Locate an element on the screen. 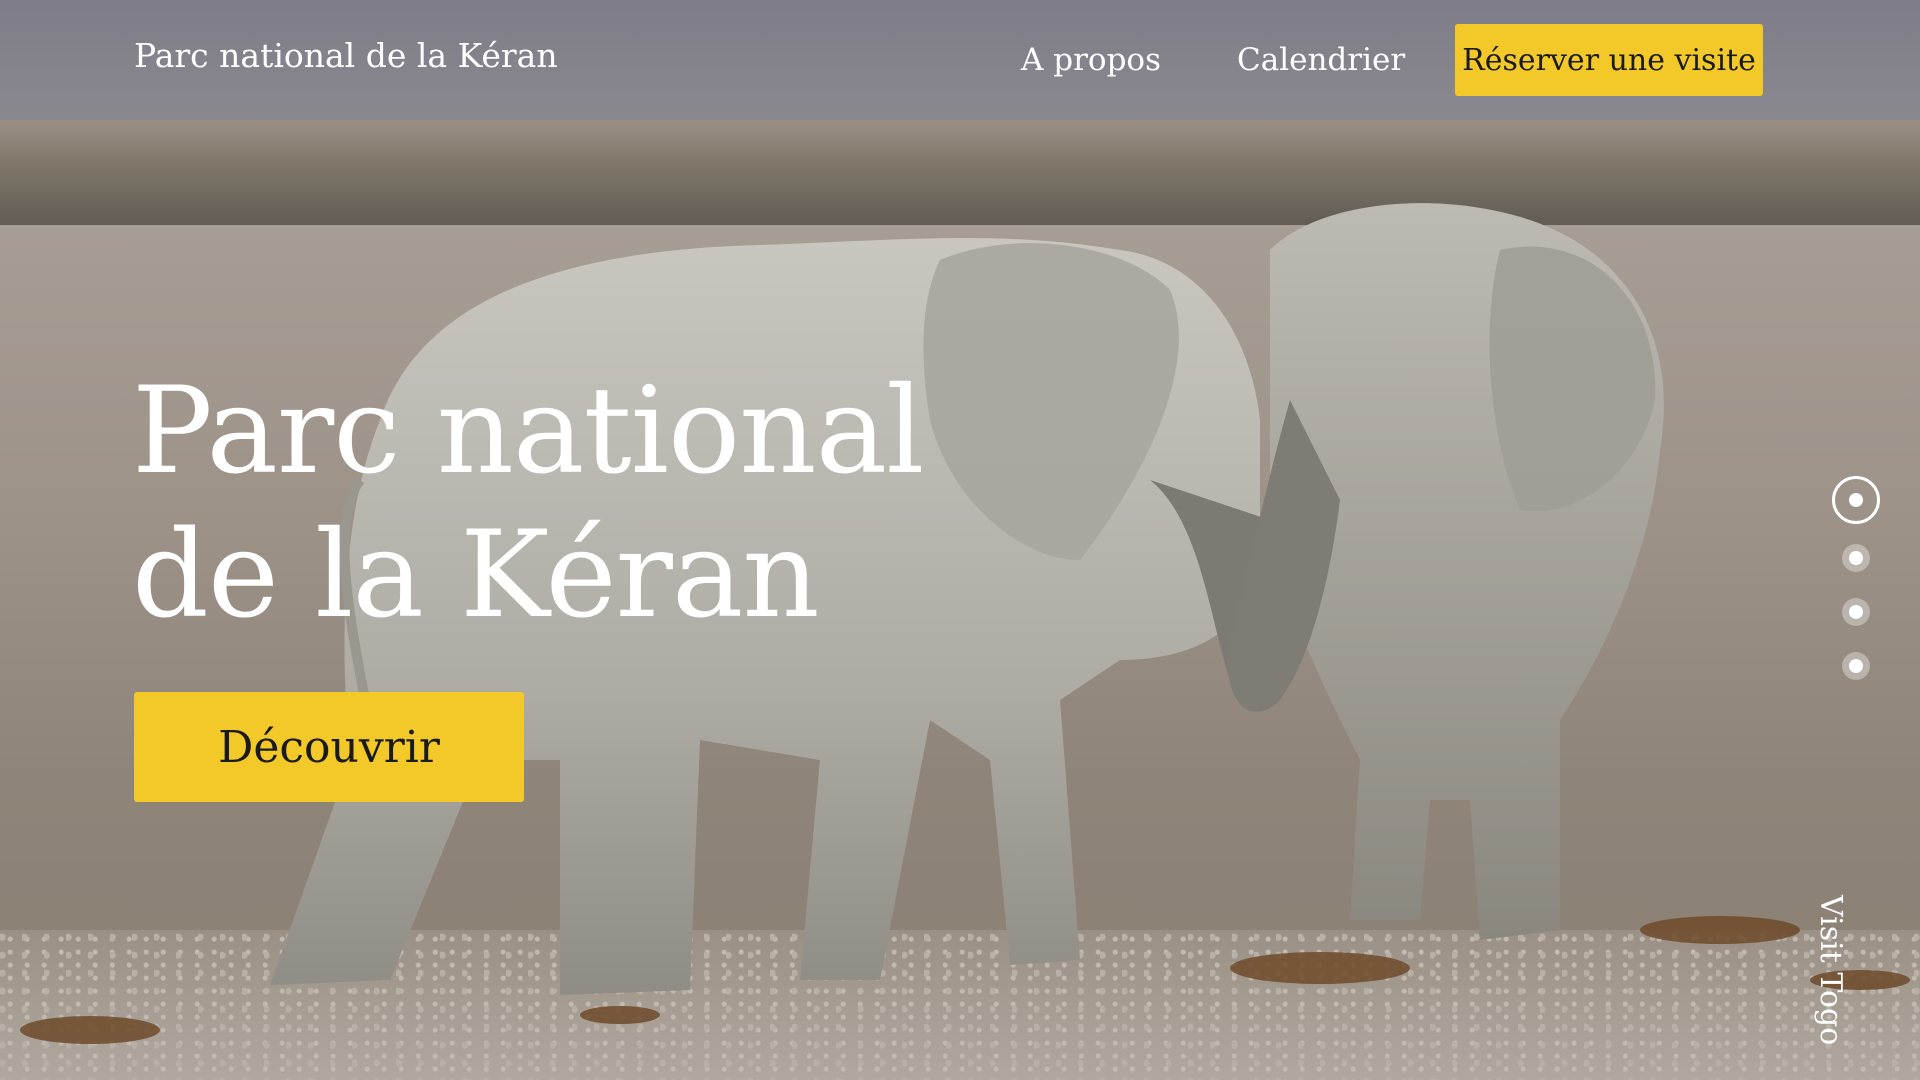  site-brand: Parc national de la Kéran is located at coordinates (346, 55).